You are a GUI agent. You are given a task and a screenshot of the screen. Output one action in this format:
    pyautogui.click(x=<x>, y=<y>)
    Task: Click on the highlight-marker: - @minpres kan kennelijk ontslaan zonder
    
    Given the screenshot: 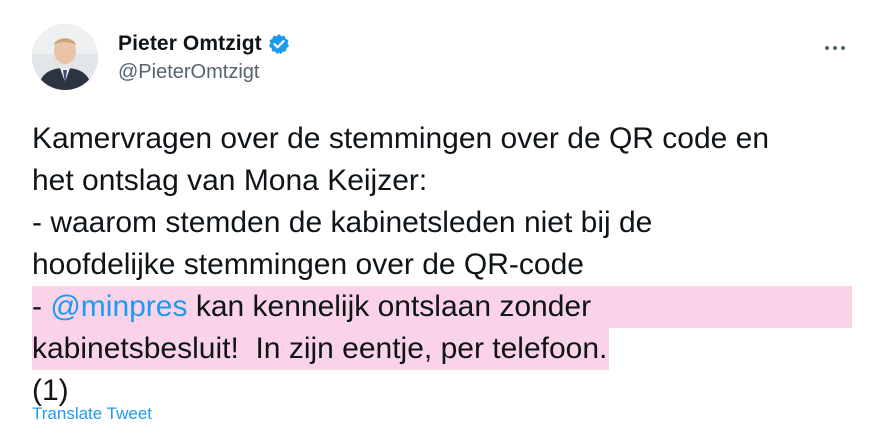 What is the action you would take?
    pyautogui.click(x=442, y=307)
    